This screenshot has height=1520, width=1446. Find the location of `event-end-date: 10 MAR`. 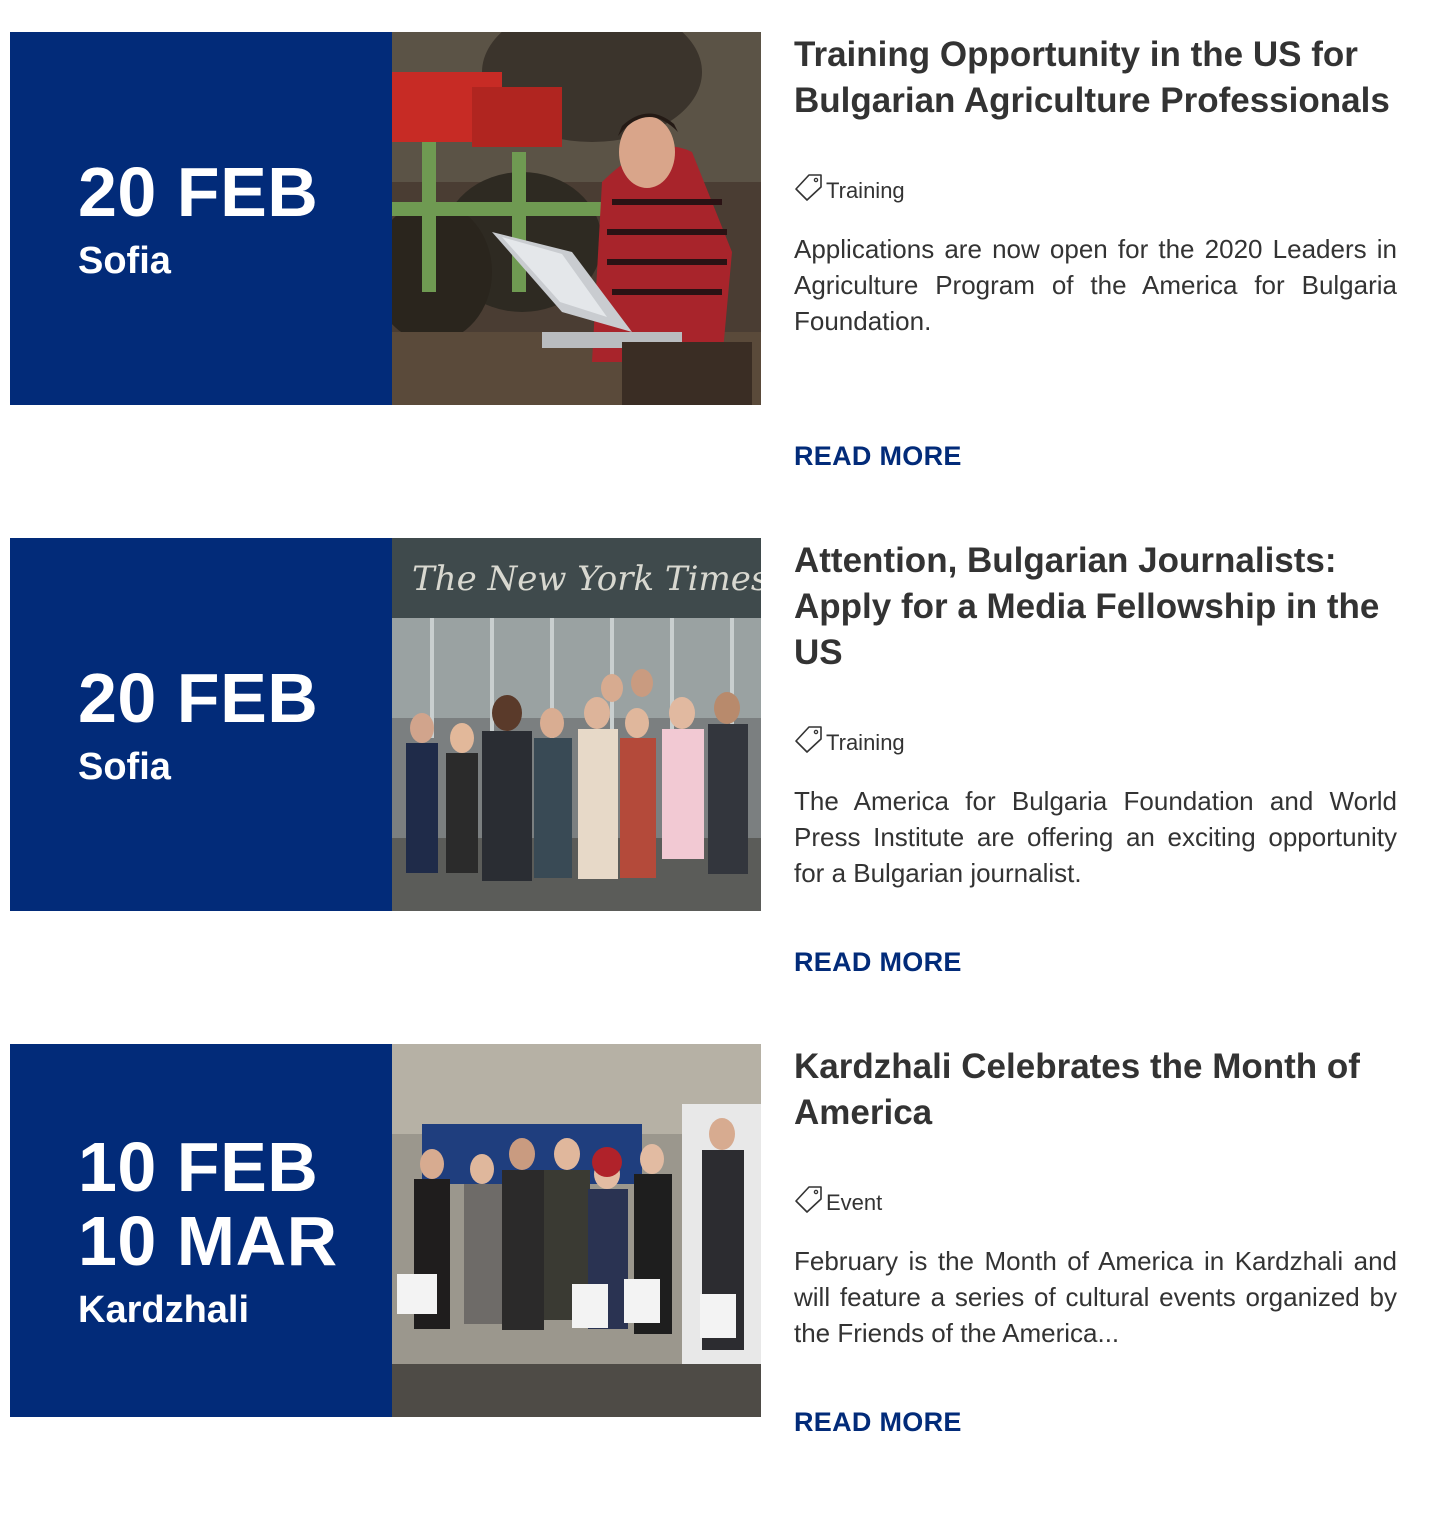

event-end-date: 10 MAR is located at coordinates (208, 1240).